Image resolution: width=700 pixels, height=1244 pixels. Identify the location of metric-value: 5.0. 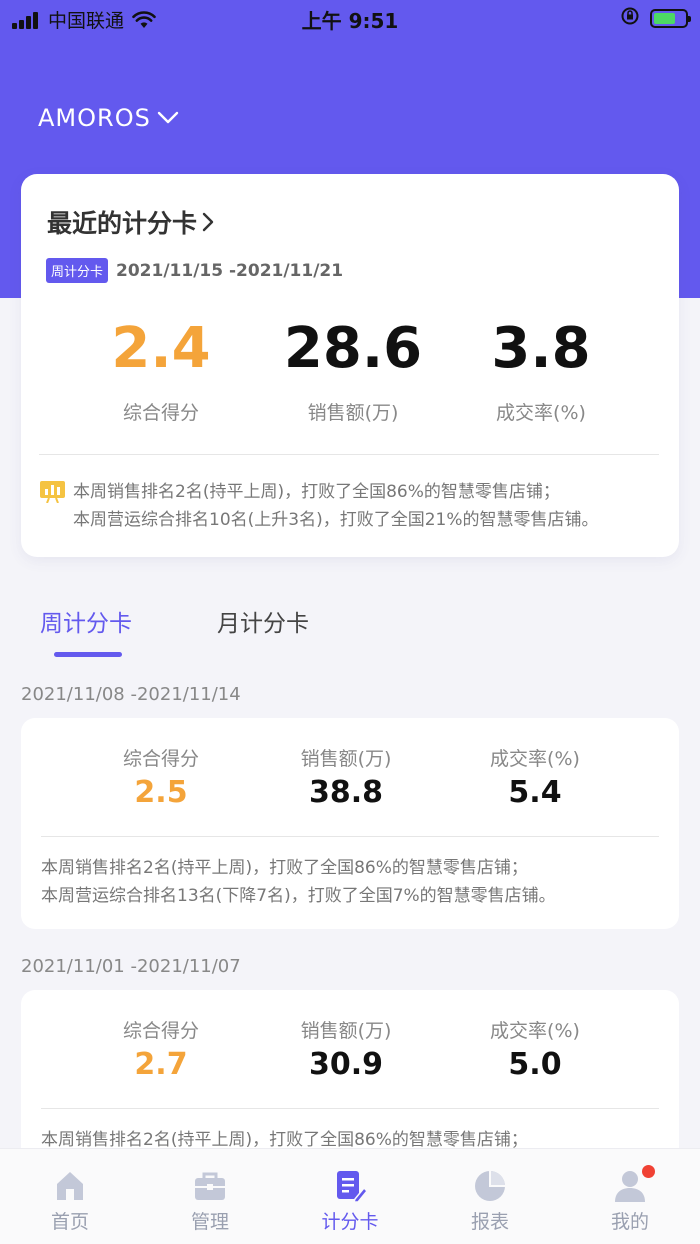
(535, 1064).